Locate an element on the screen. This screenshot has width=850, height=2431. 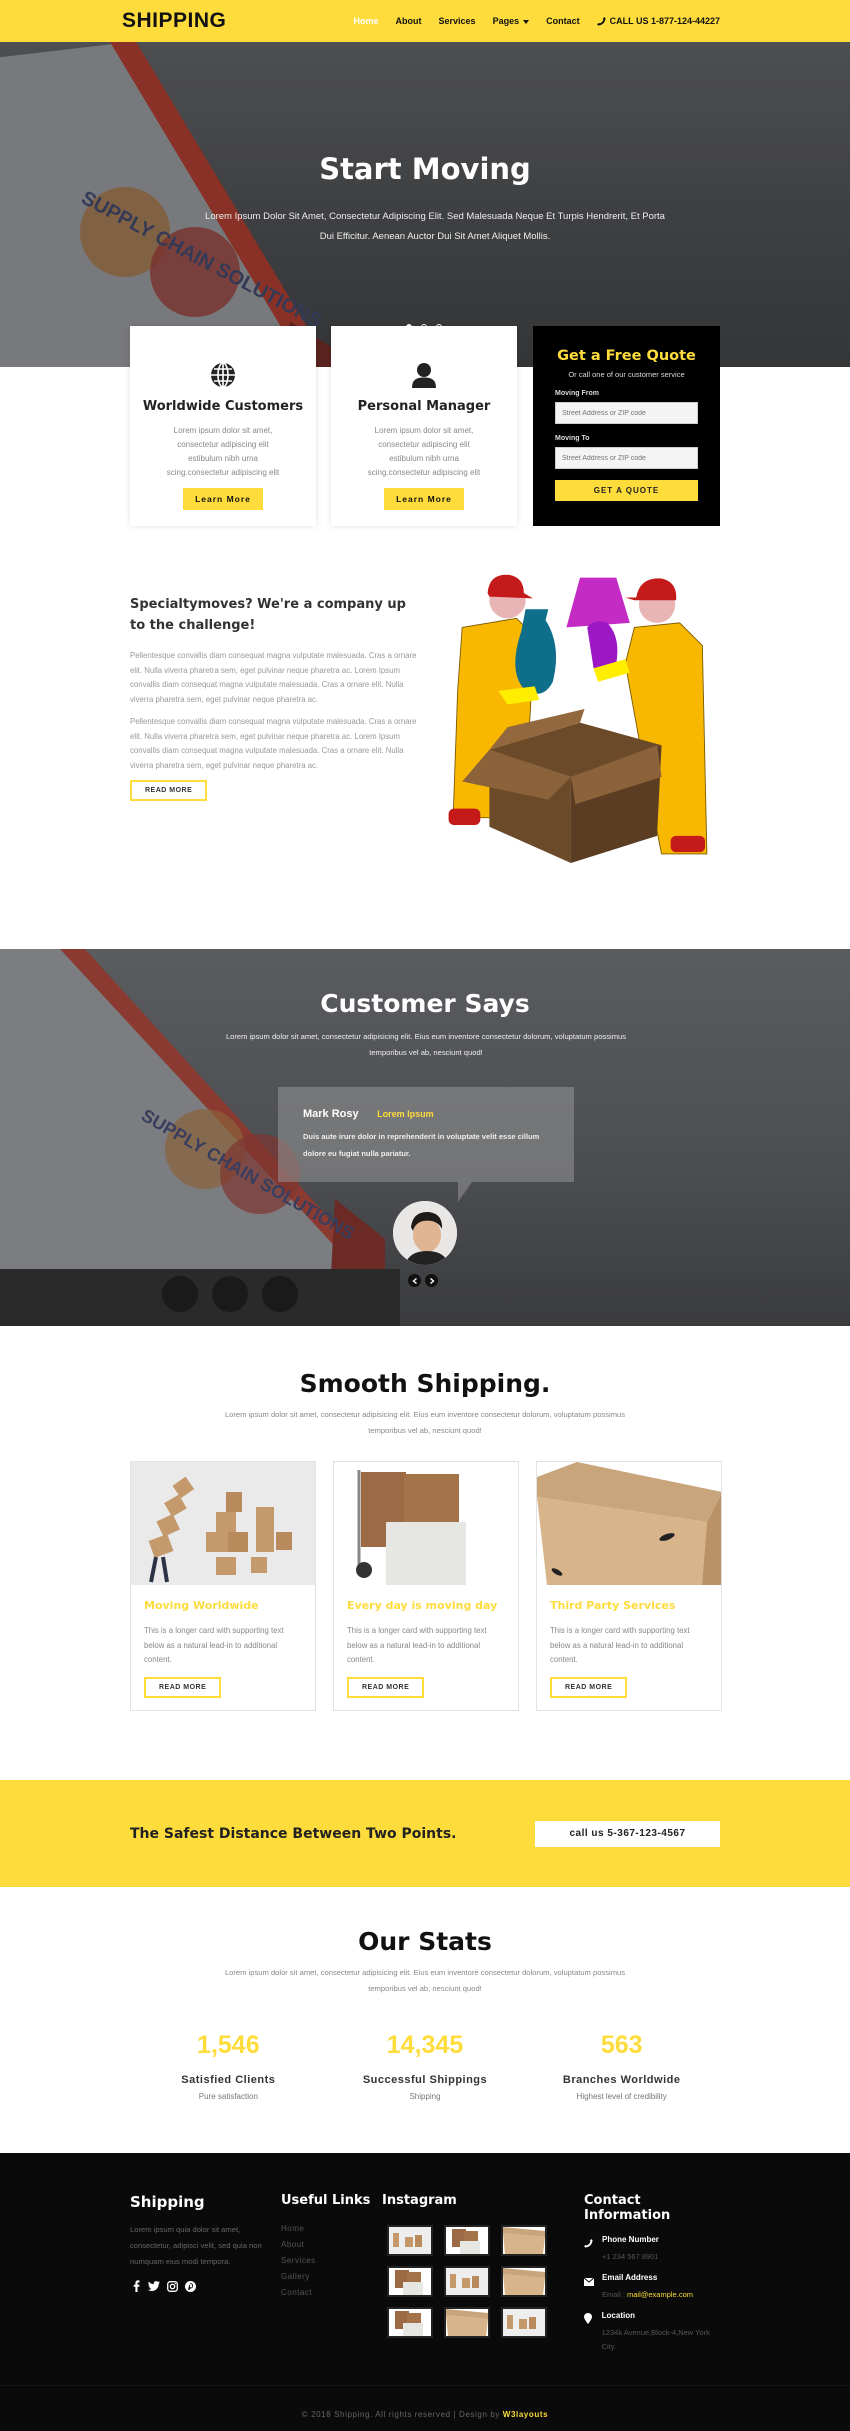
contact-email: Email Address Email : mail@example.com is located at coordinates (653, 2287).